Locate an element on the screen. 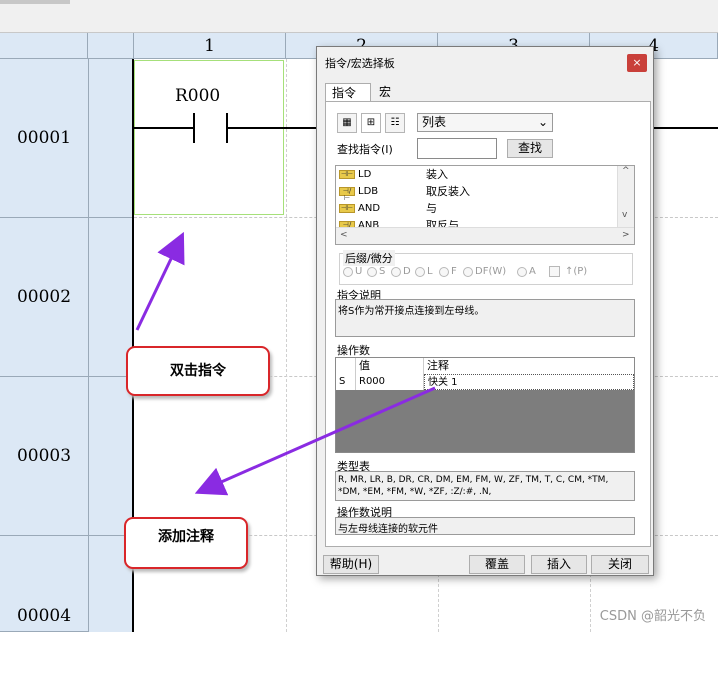  contact-bar-left is located at coordinates (194, 128).